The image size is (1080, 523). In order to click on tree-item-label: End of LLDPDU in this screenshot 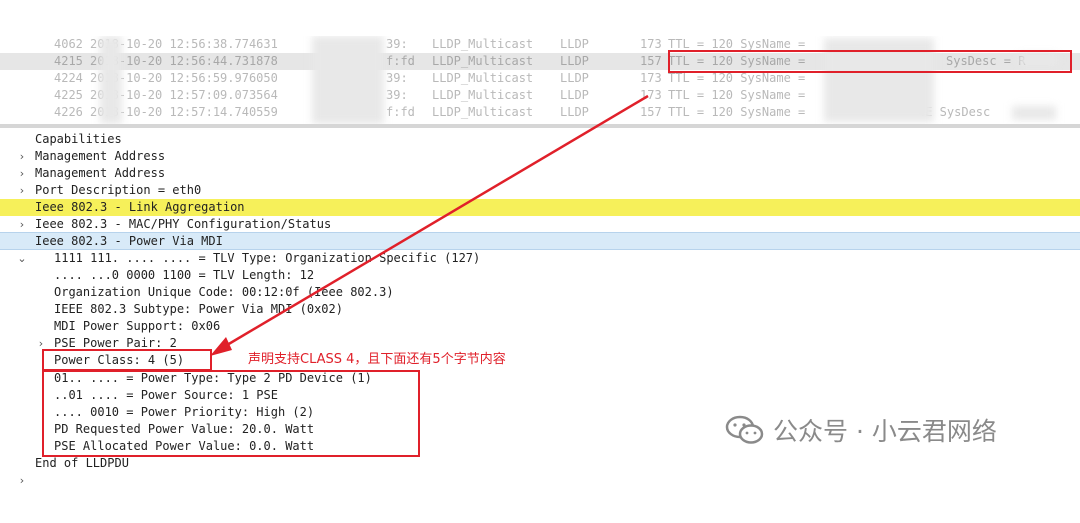, I will do `click(82, 463)`.